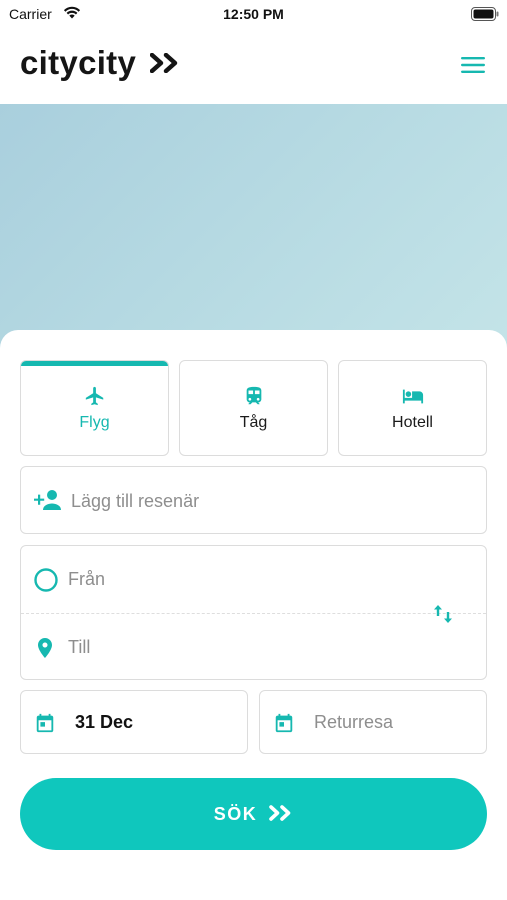 The width and height of the screenshot is (507, 900). Describe the element at coordinates (485, 16) in the screenshot. I see `battery-icon` at that location.